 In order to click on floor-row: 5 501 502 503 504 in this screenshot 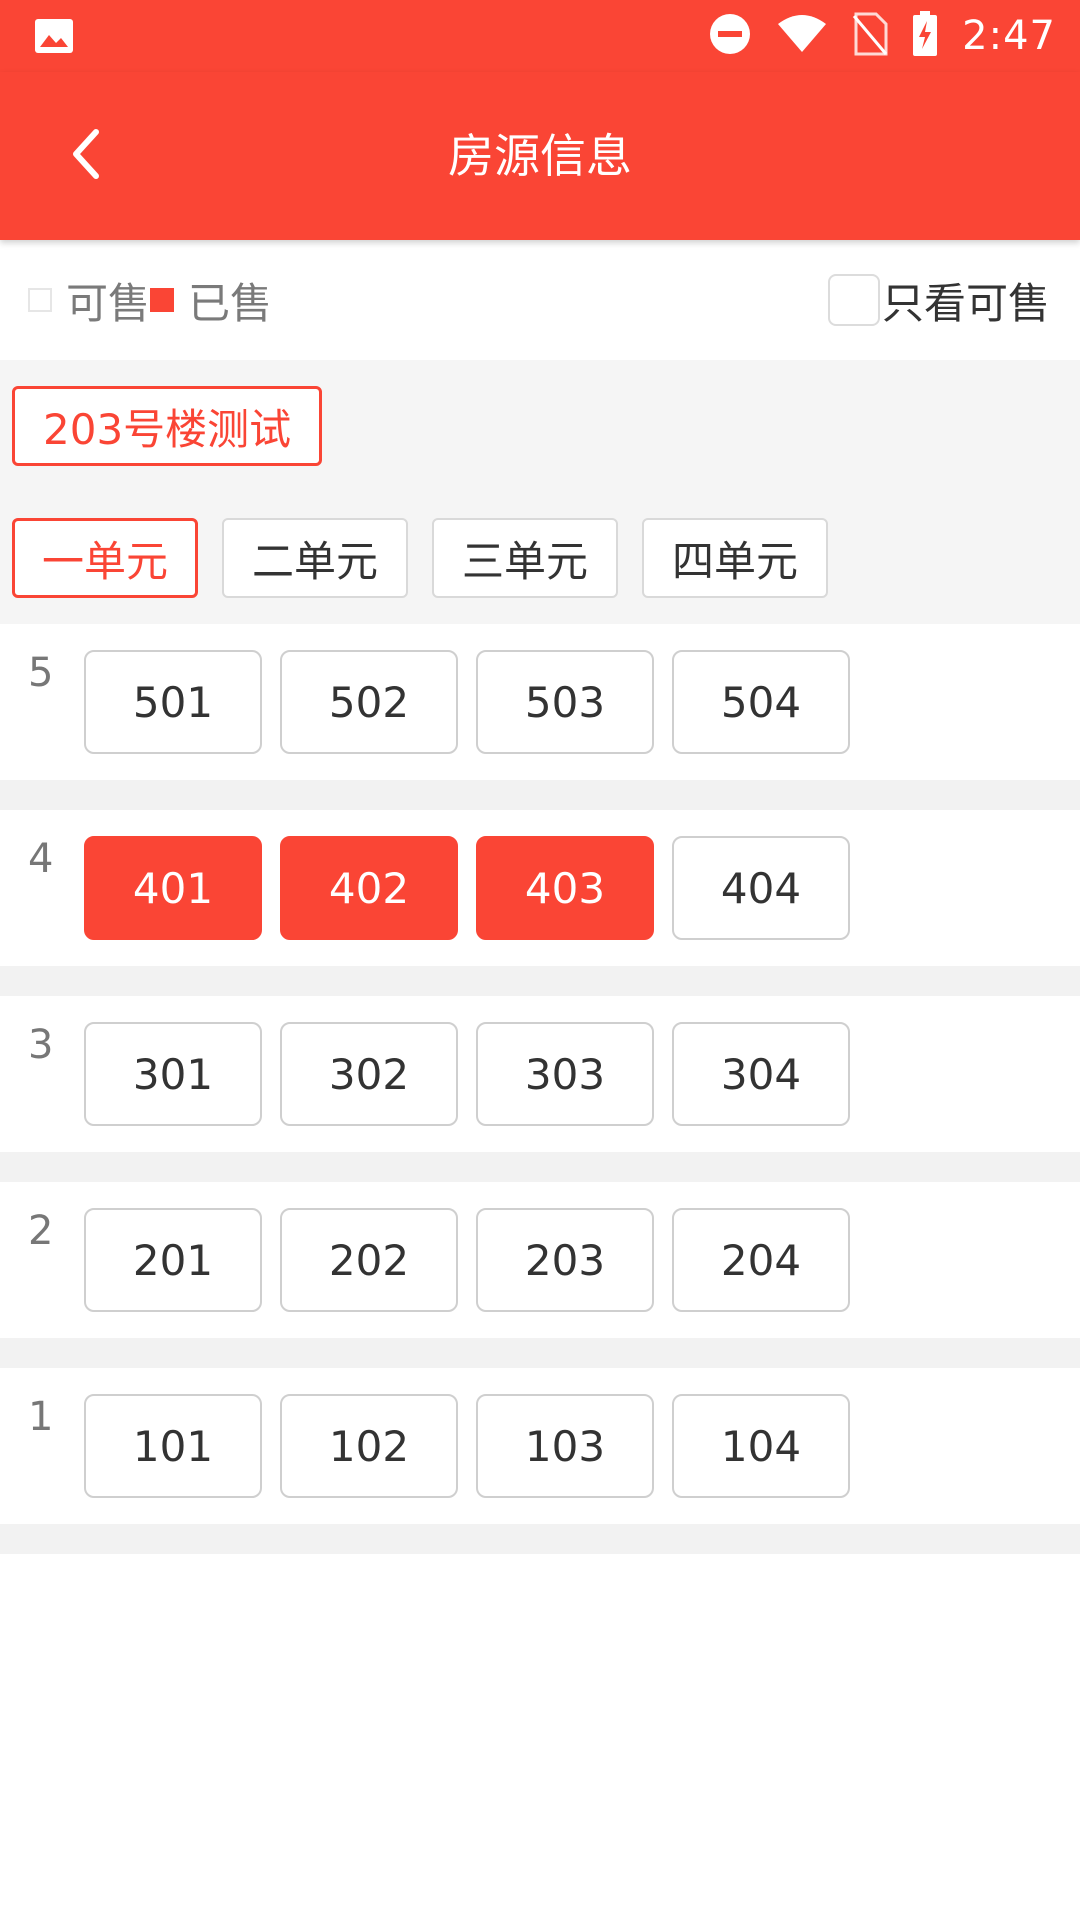, I will do `click(540, 702)`.